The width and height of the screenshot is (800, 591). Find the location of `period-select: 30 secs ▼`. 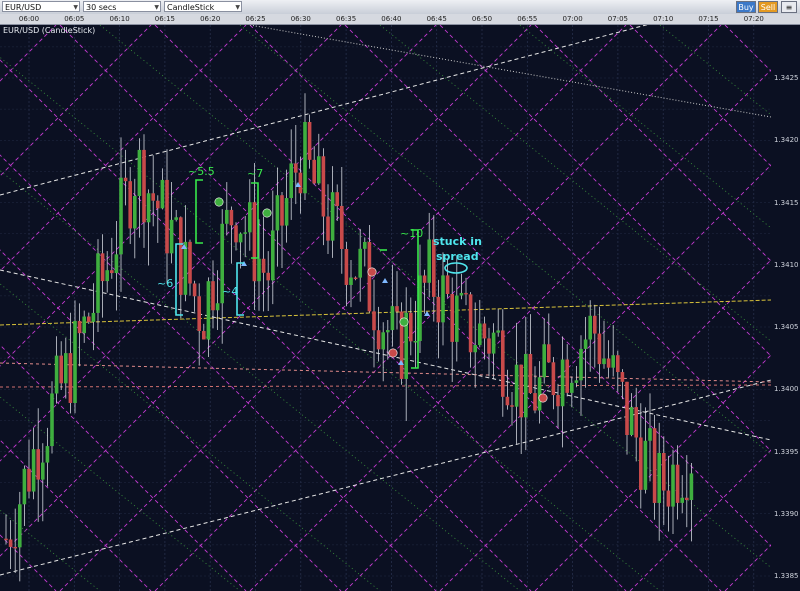

period-select: 30 secs ▼ is located at coordinates (122, 6).